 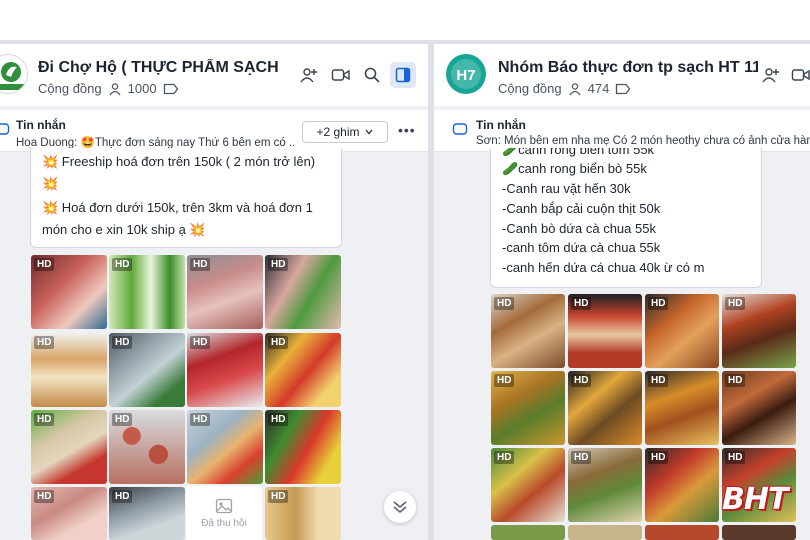 I want to click on message-line: -Canh bắp cải cuộn thịt 50k, so click(x=581, y=208).